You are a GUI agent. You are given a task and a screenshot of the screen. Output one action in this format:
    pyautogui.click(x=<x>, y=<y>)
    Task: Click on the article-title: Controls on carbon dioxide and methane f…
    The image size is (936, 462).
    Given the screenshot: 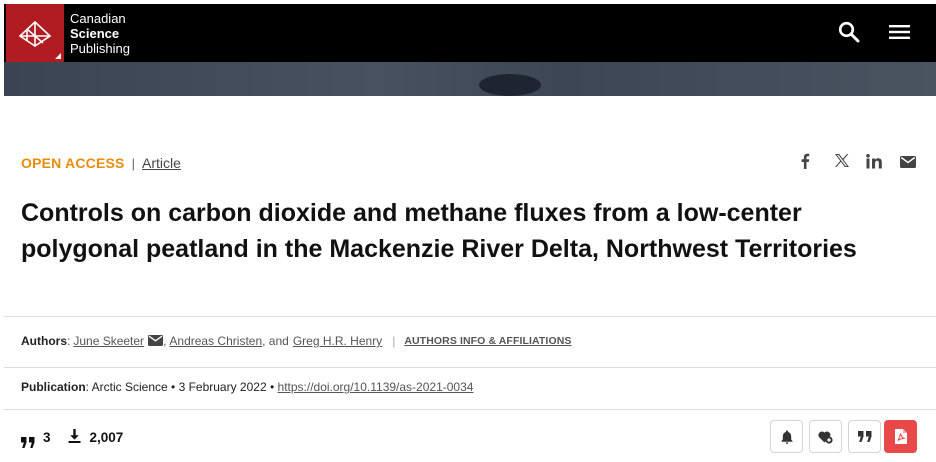 What is the action you would take?
    pyautogui.click(x=439, y=231)
    